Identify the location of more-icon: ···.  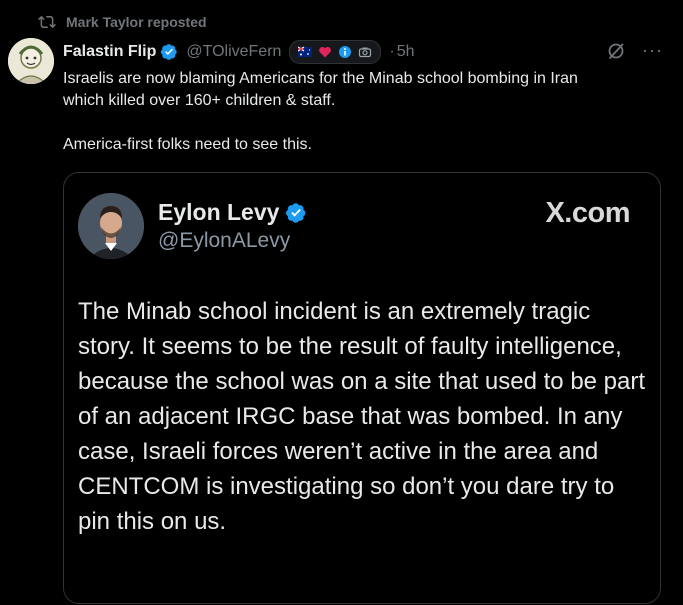
(652, 50).